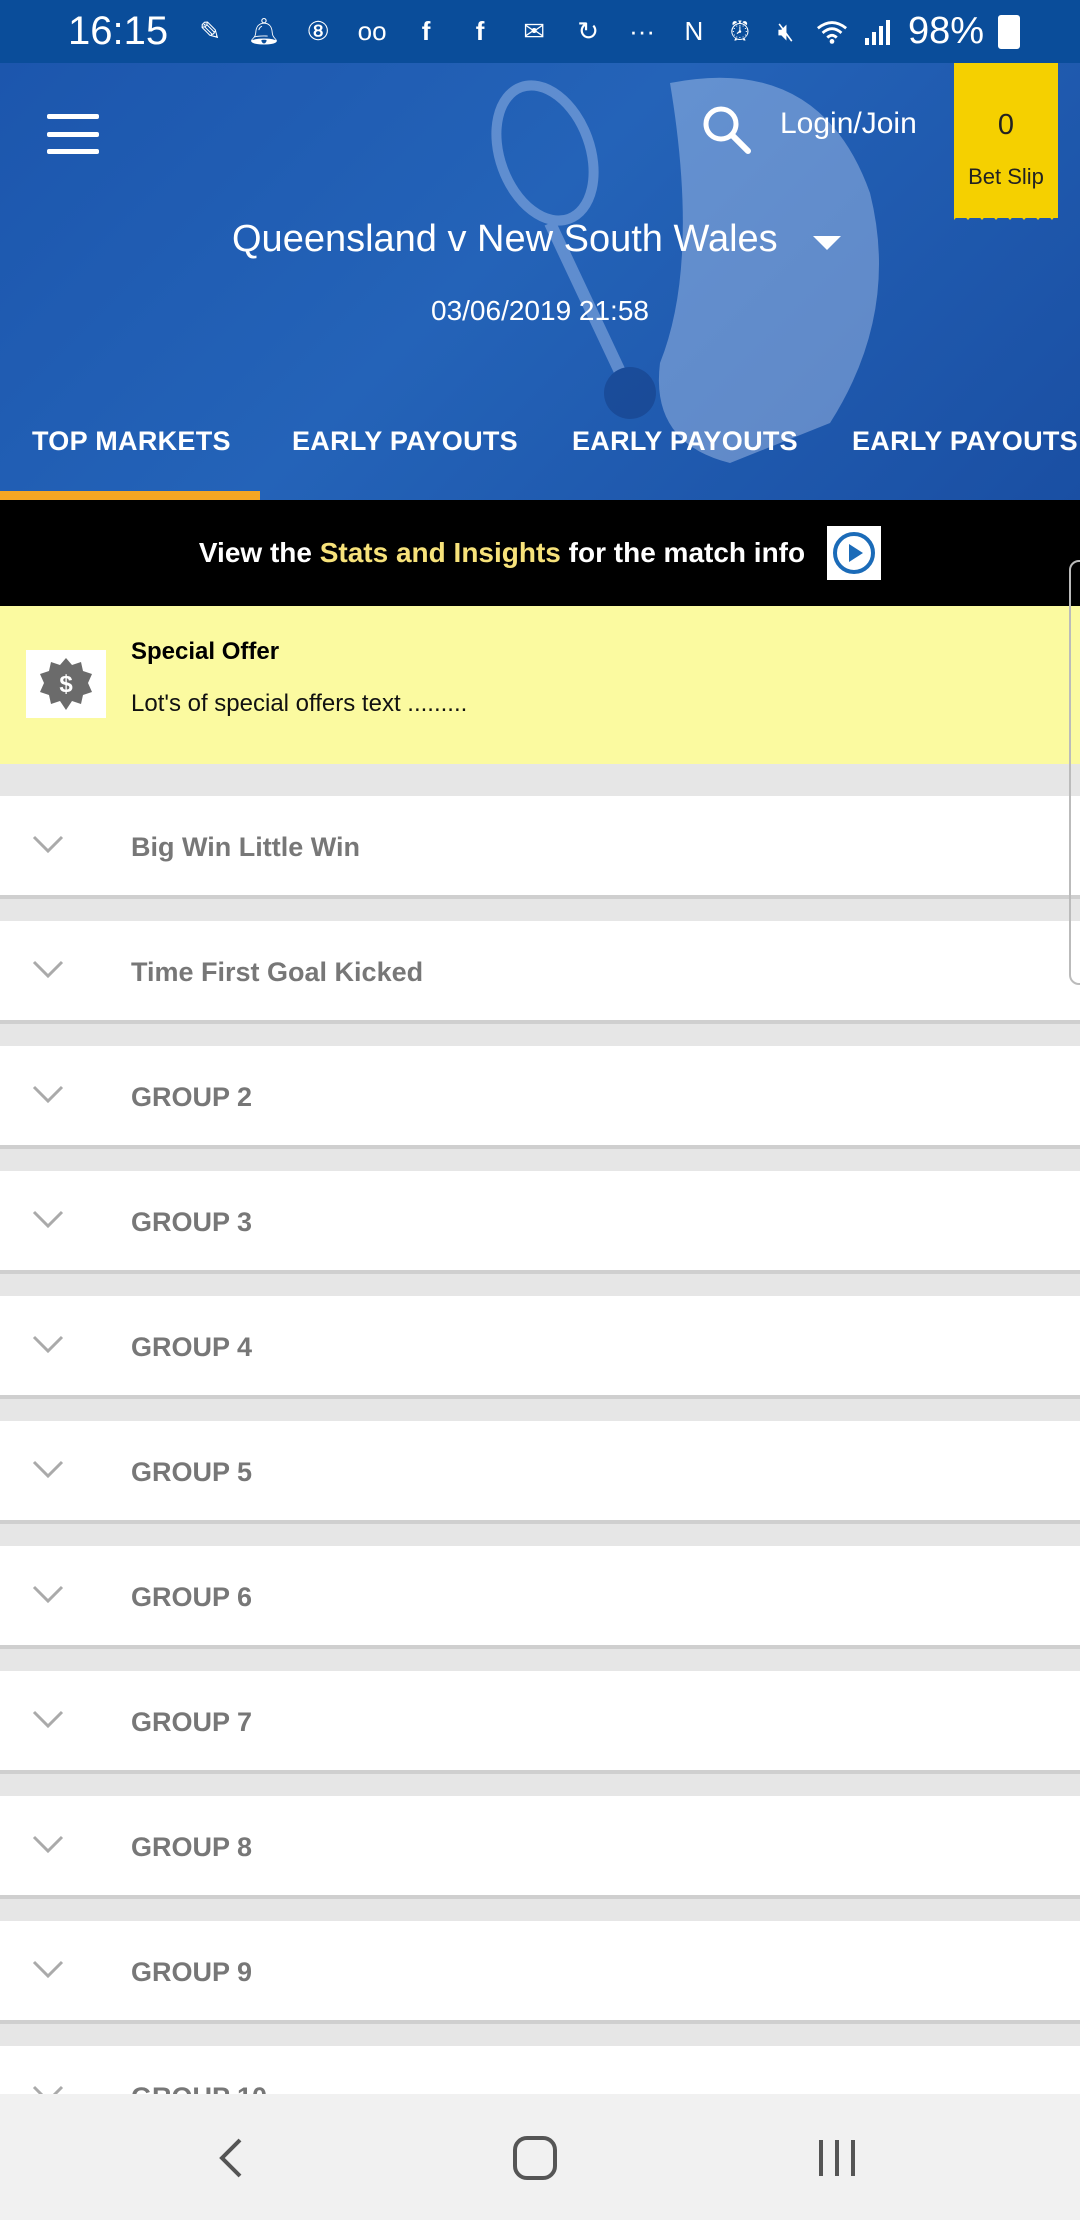  What do you see at coordinates (1009, 31) in the screenshot?
I see `battery-icon` at bounding box center [1009, 31].